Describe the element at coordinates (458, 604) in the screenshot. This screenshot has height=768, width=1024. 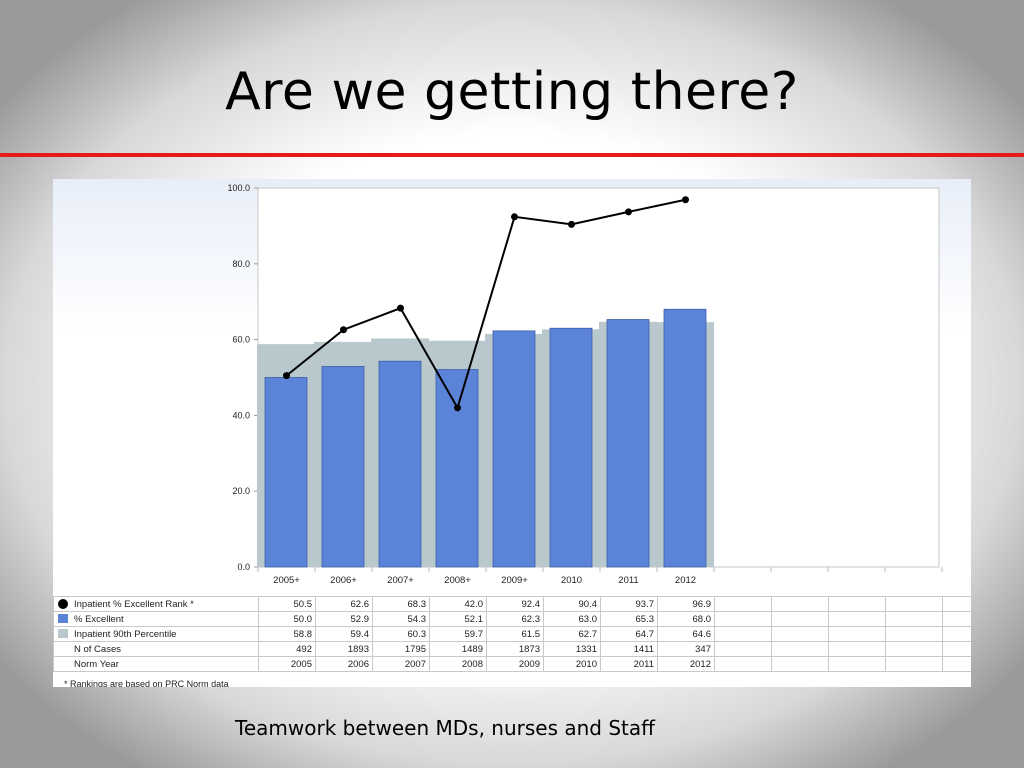
I see `table-cell: 42.0` at that location.